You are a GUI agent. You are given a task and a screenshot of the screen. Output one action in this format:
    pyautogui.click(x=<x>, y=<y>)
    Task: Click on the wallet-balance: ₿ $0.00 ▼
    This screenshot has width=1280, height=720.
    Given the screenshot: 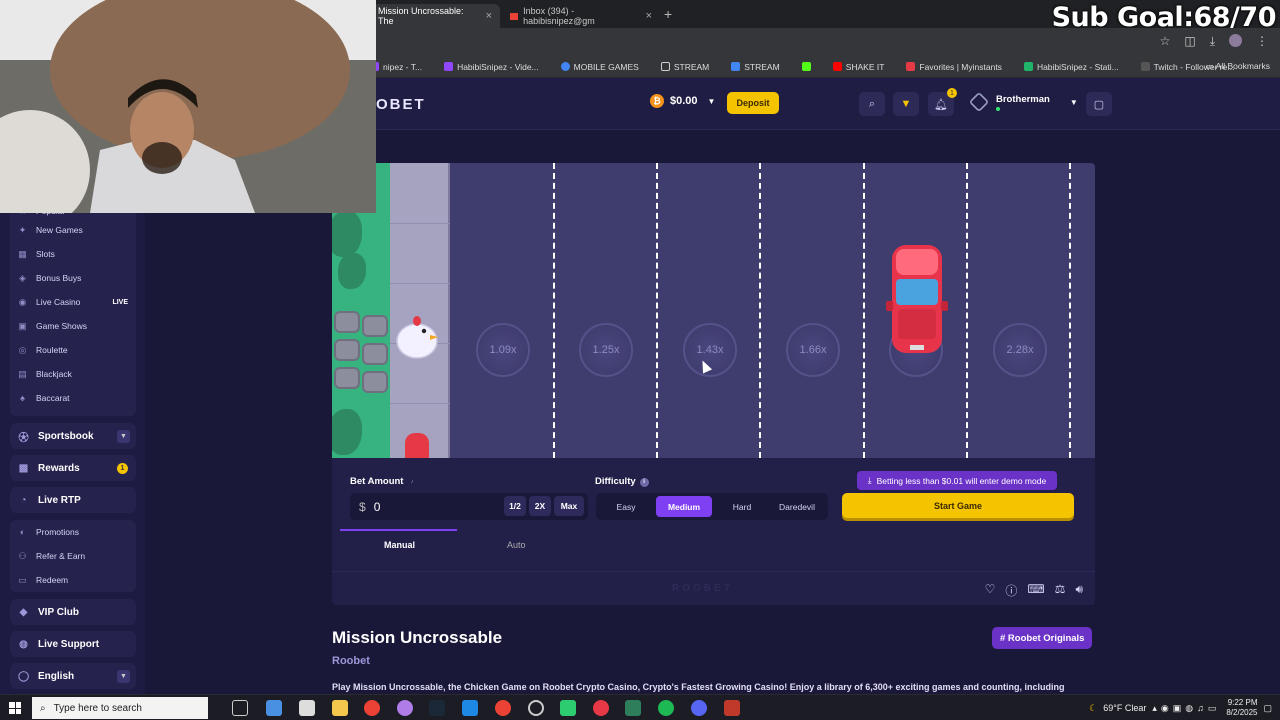 What is the action you would take?
    pyautogui.click(x=682, y=101)
    